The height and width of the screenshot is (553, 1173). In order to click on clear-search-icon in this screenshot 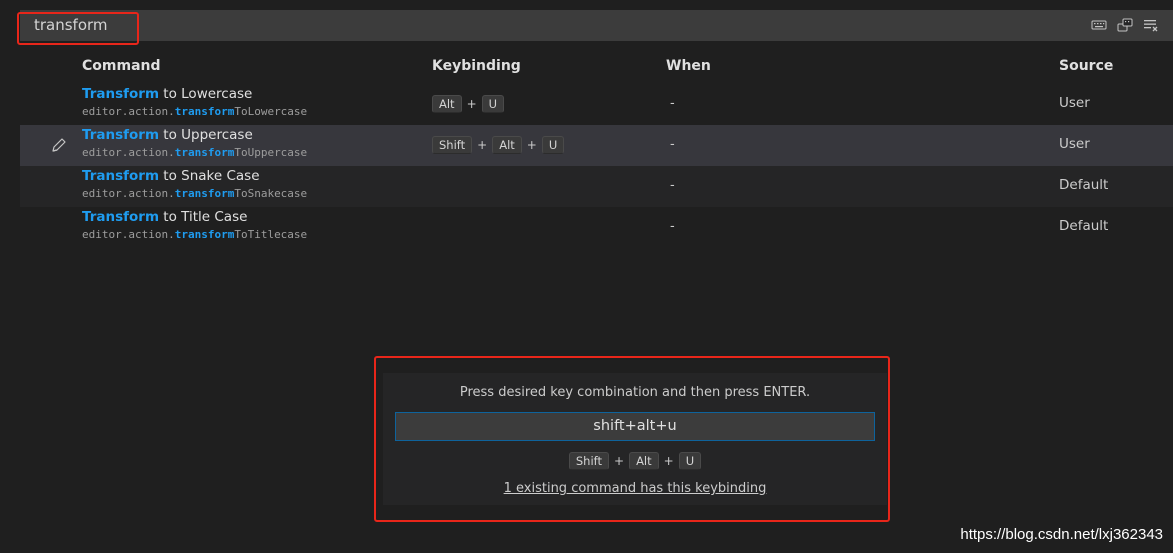, I will do `click(1151, 25)`.